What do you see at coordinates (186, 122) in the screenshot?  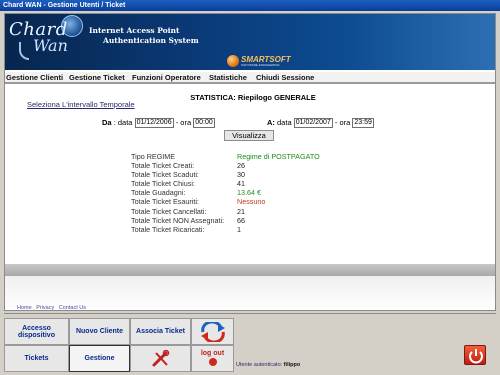 I see `from-ora-label: ora` at bounding box center [186, 122].